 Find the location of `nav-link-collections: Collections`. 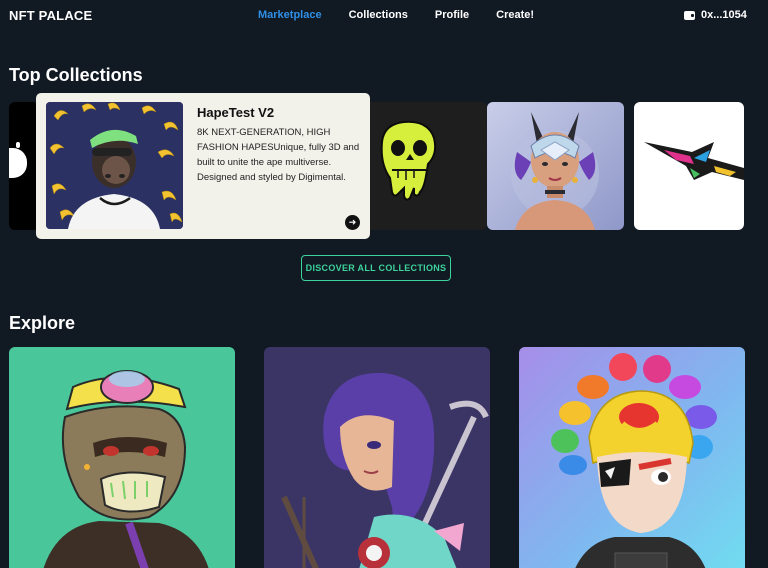

nav-link-collections: Collections is located at coordinates (378, 15).